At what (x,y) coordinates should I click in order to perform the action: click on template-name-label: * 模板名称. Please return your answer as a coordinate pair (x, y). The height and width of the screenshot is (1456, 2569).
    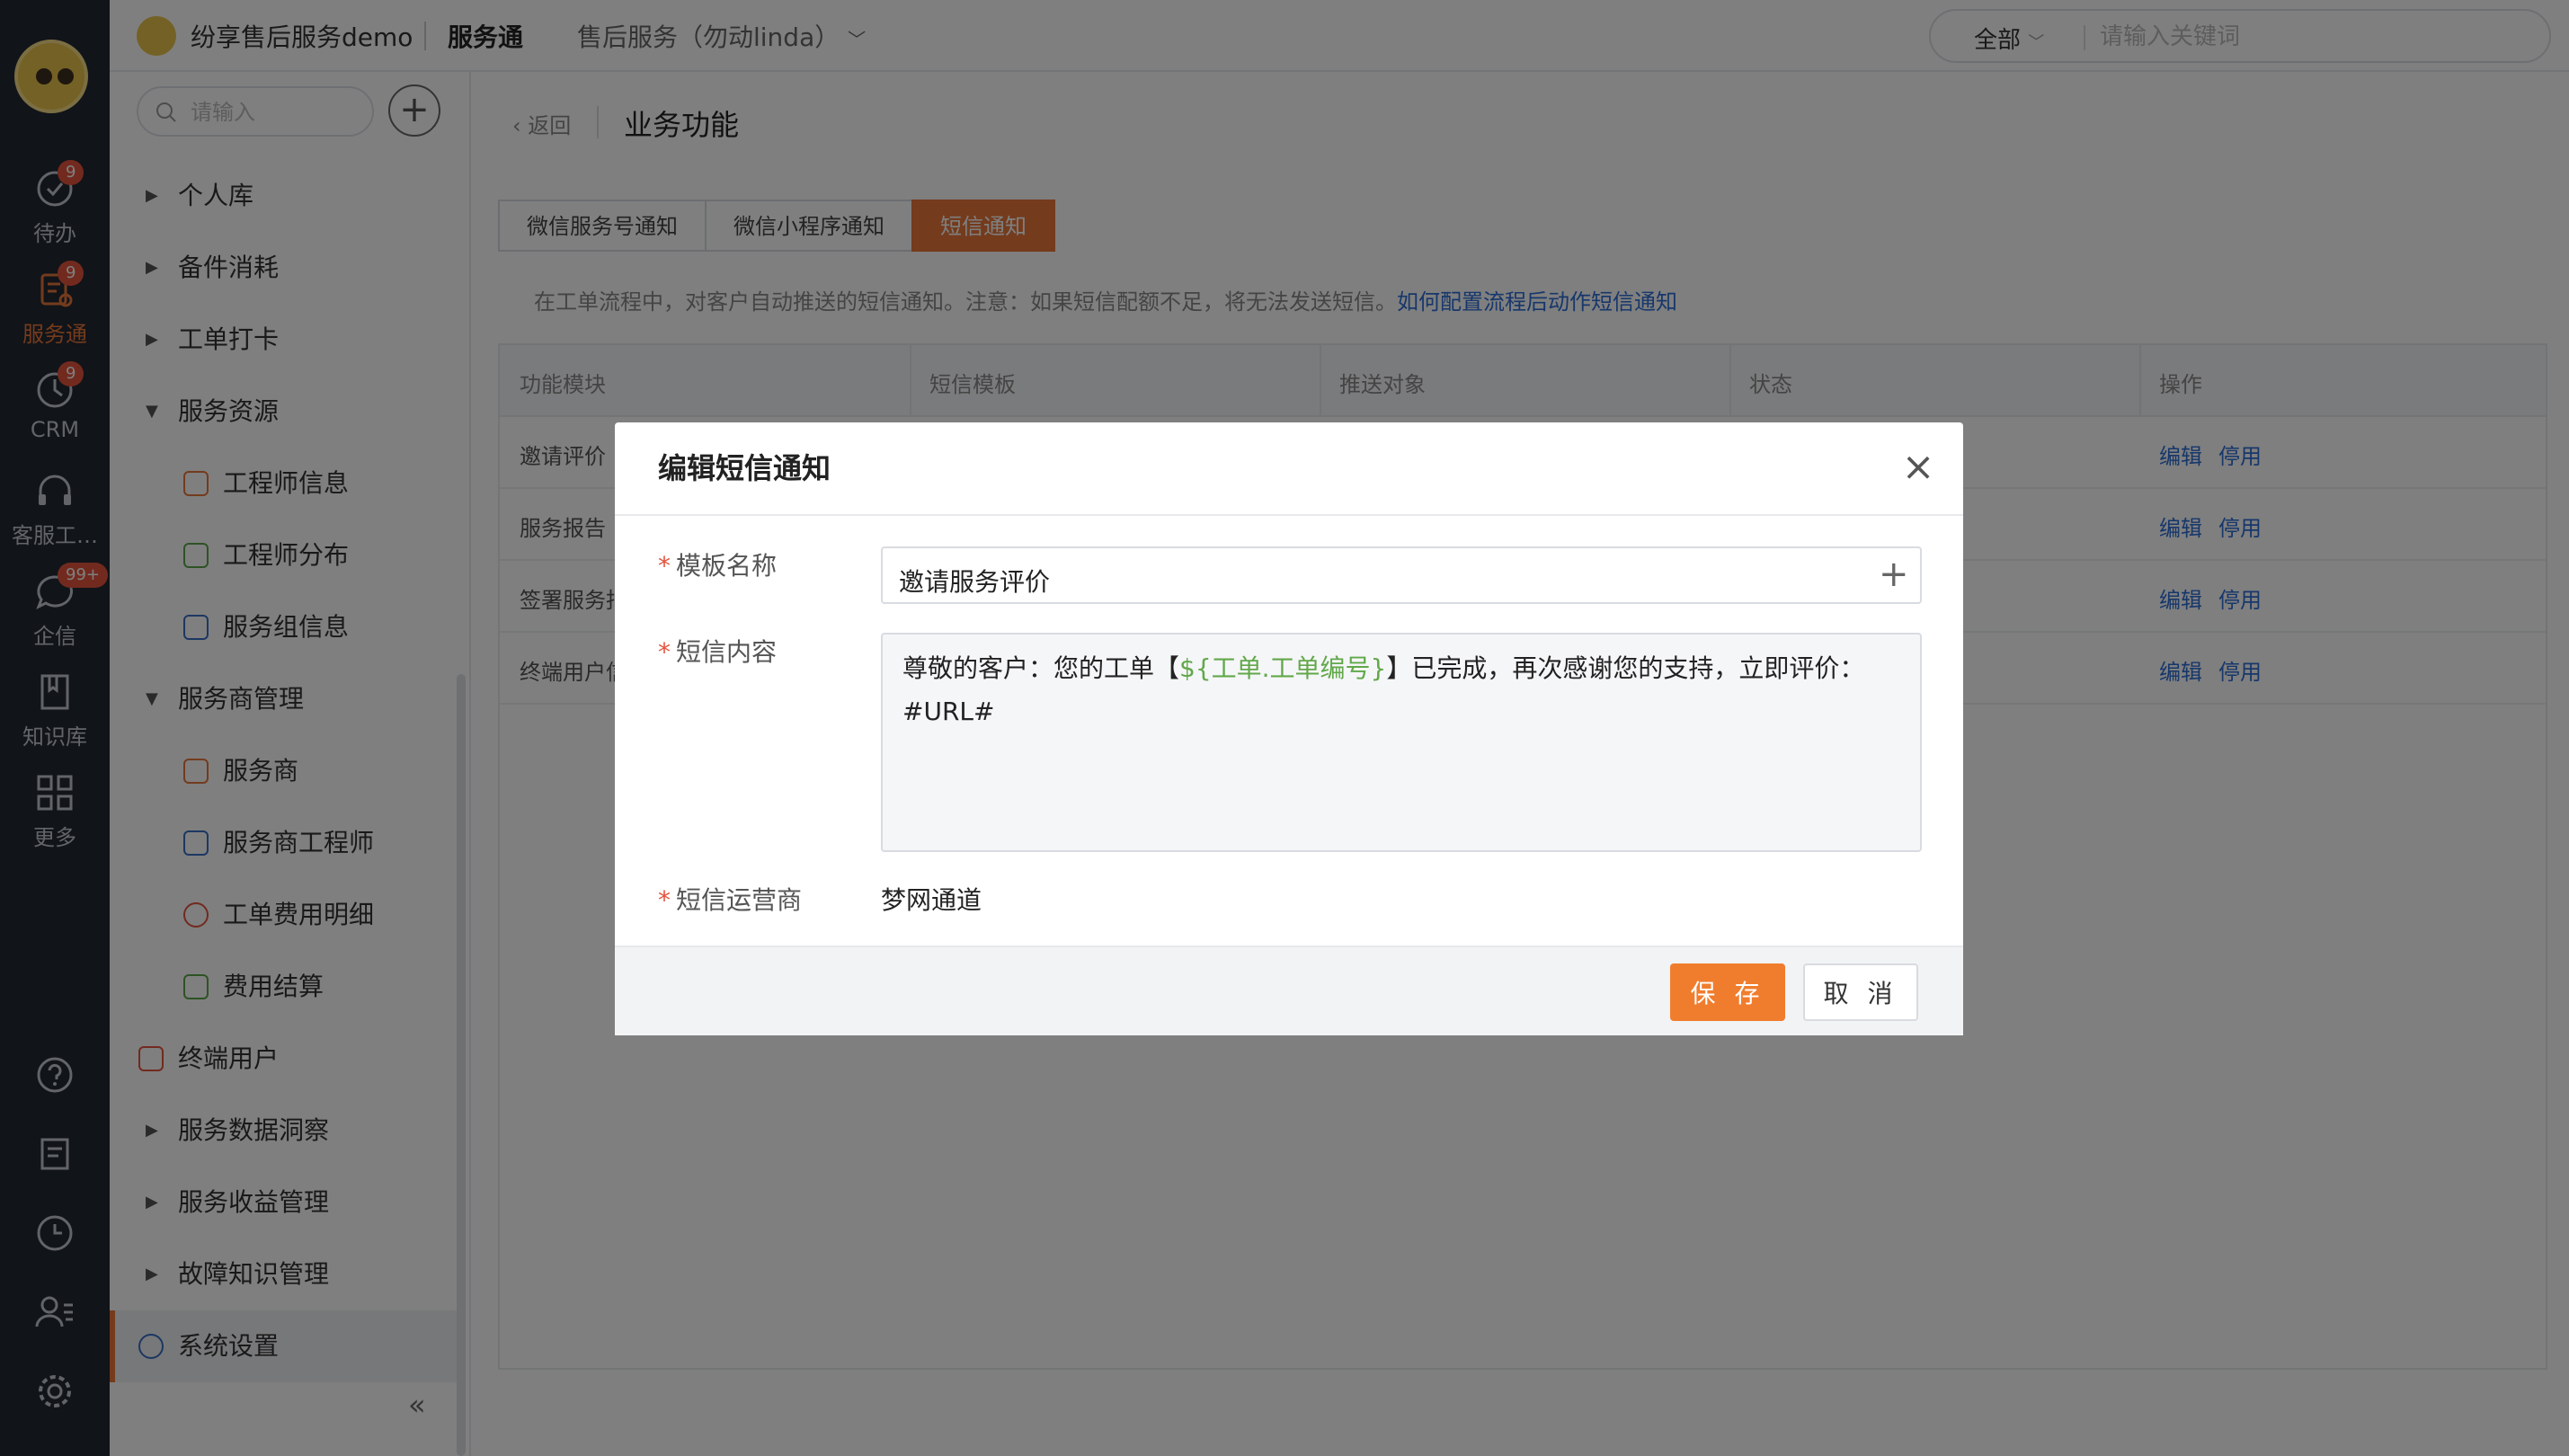
    Looking at the image, I should click on (717, 564).